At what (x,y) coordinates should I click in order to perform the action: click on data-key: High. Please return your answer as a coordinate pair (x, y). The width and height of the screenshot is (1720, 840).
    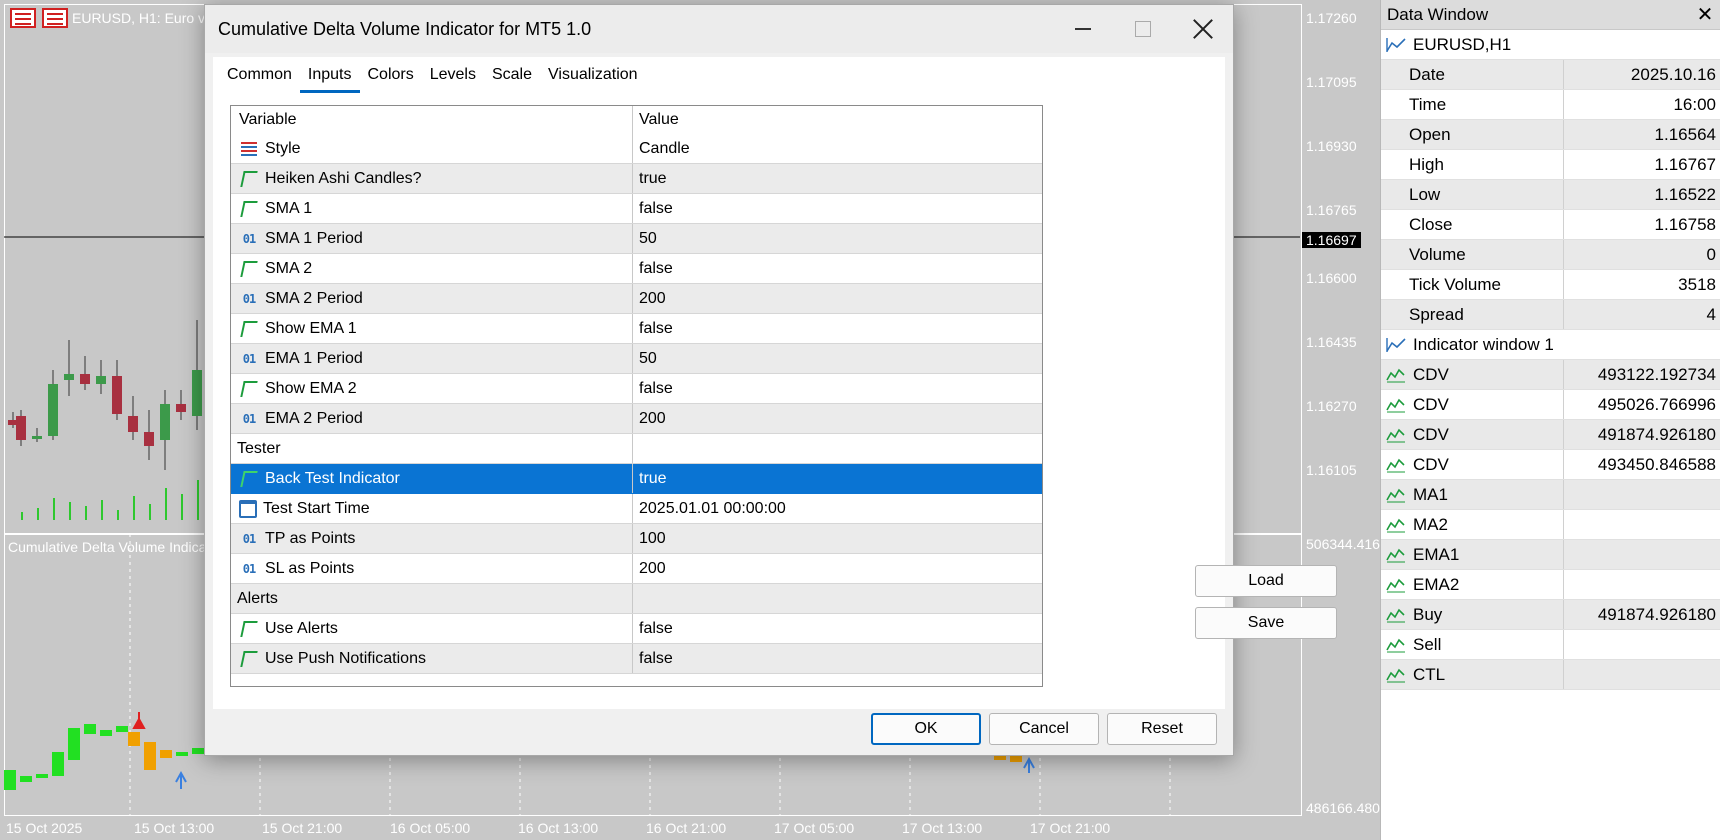
    Looking at the image, I should click on (1472, 164).